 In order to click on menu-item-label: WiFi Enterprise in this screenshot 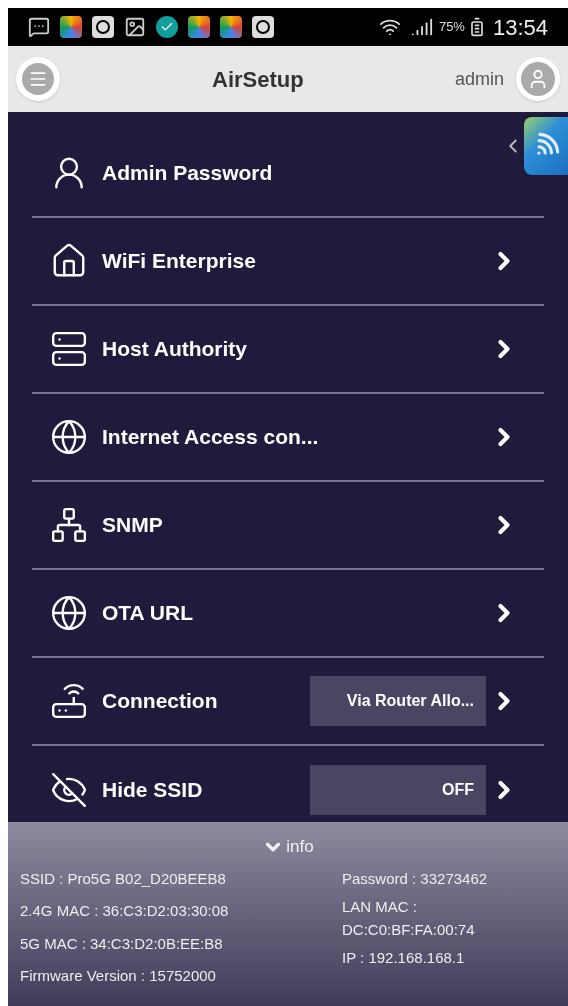, I will do `click(179, 261)`.